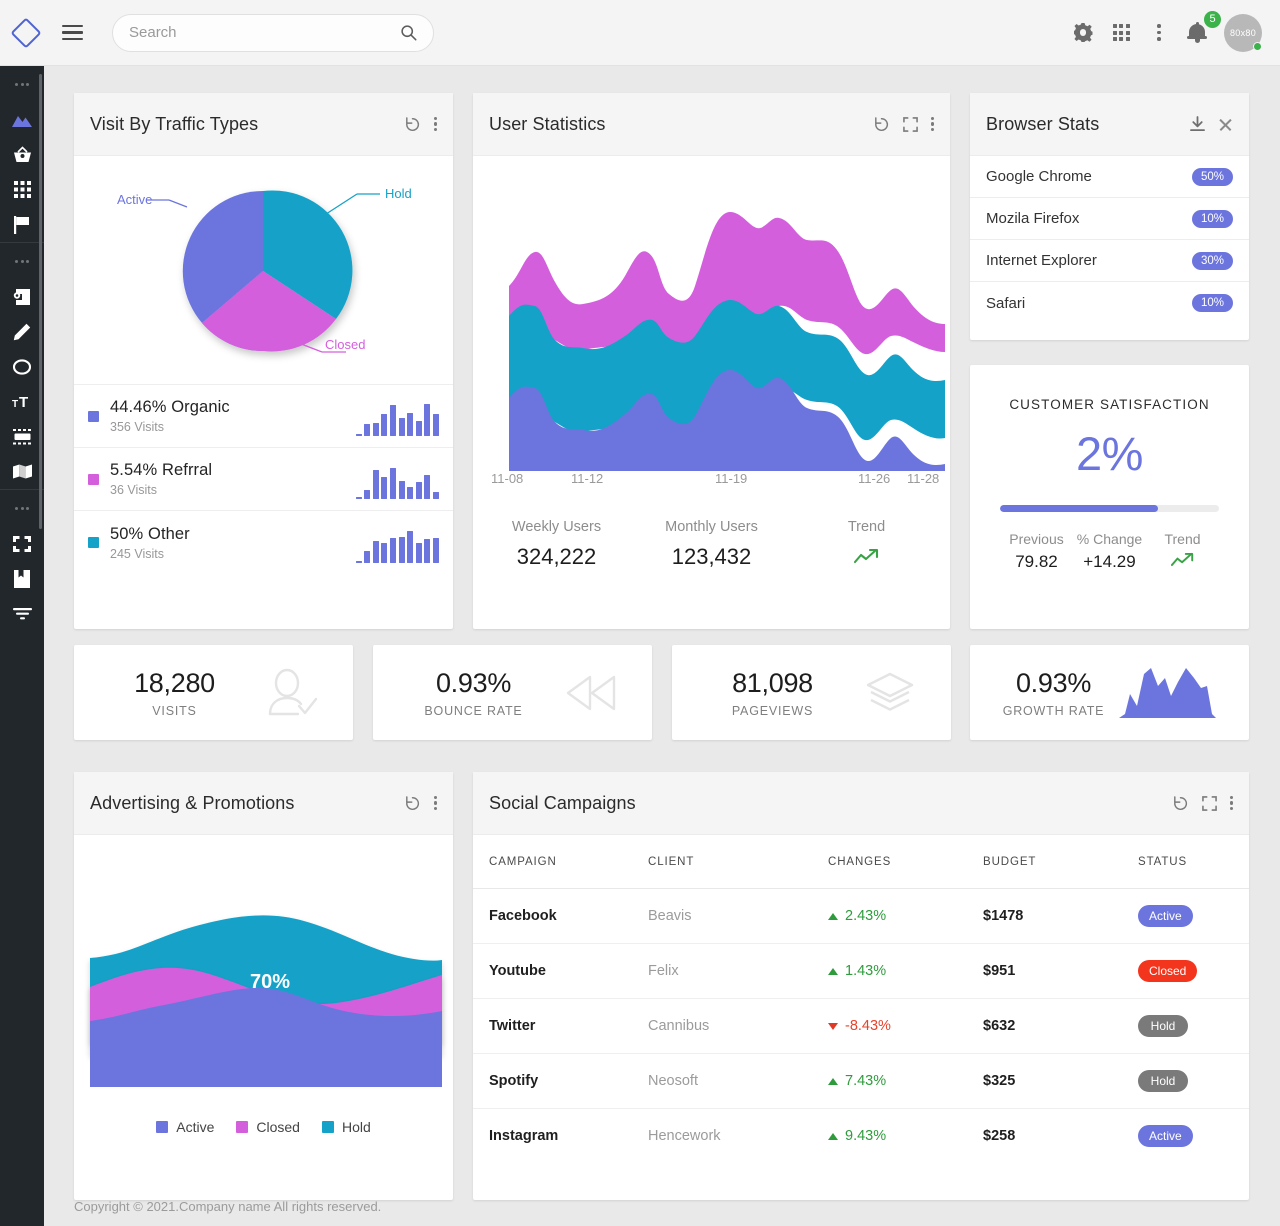 The width and height of the screenshot is (1280, 1226). Describe the element at coordinates (640, 33) in the screenshot. I see `app-header: 5 80x80` at that location.